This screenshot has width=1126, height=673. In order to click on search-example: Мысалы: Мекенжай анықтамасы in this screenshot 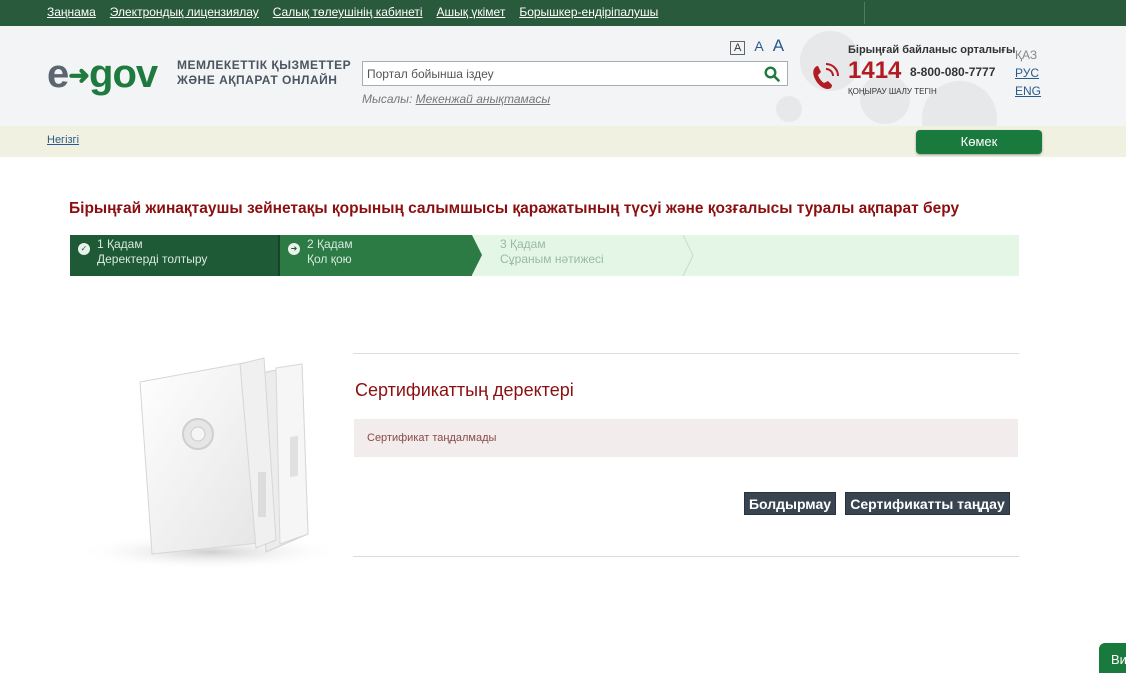, I will do `click(456, 99)`.